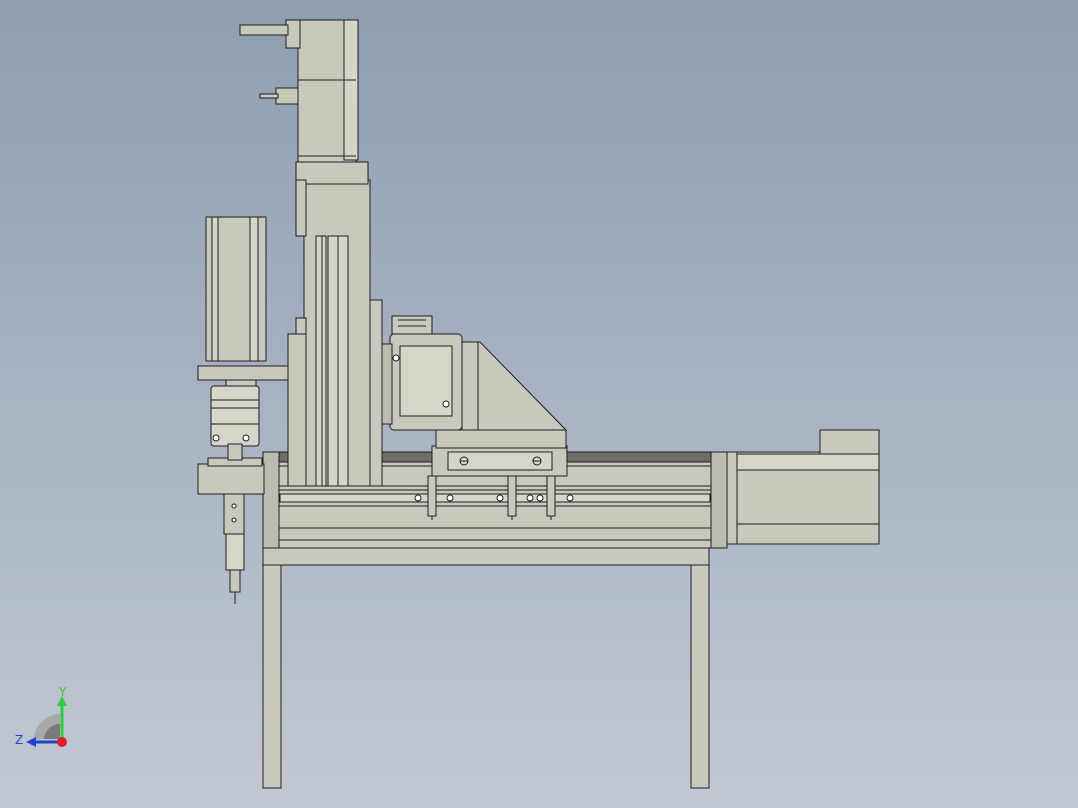 This screenshot has width=1078, height=808. Describe the element at coordinates (272, 675) in the screenshot. I see `table-leg-left` at that location.